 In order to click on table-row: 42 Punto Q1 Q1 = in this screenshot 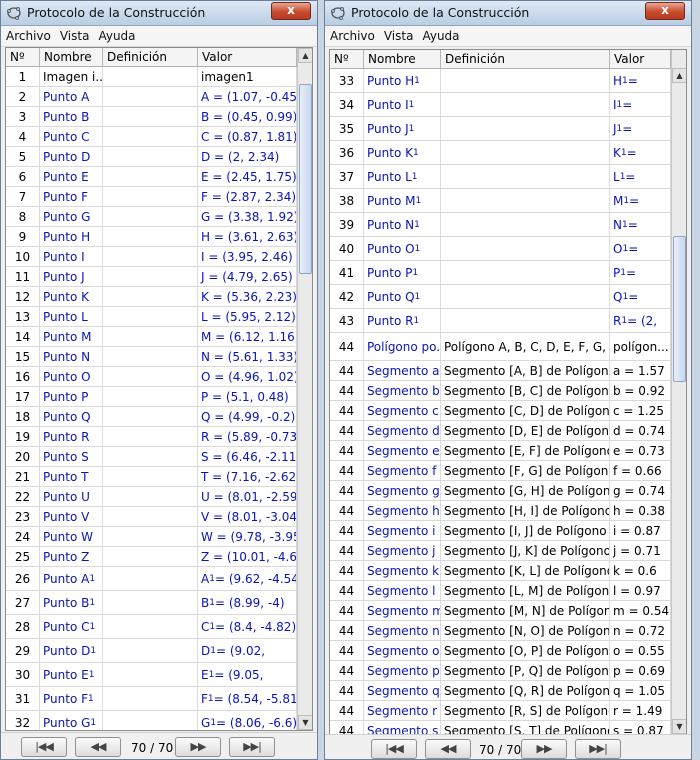, I will do `click(500, 297)`.